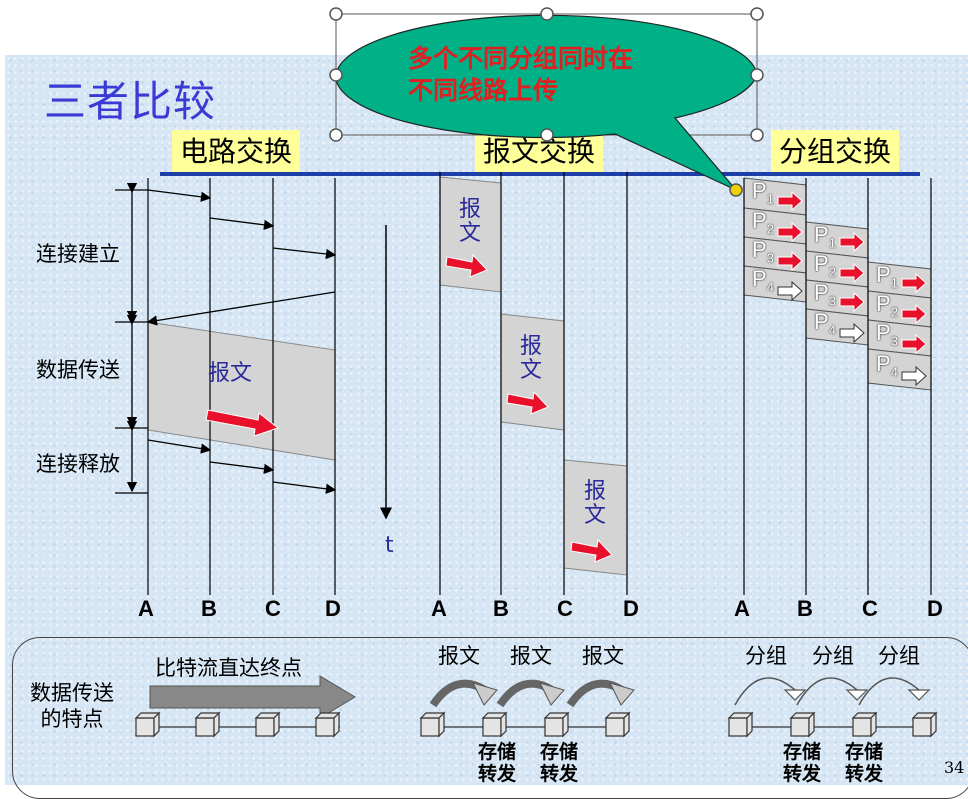  Describe the element at coordinates (736, 190) in the screenshot. I see `callout-pointer-handle` at that location.